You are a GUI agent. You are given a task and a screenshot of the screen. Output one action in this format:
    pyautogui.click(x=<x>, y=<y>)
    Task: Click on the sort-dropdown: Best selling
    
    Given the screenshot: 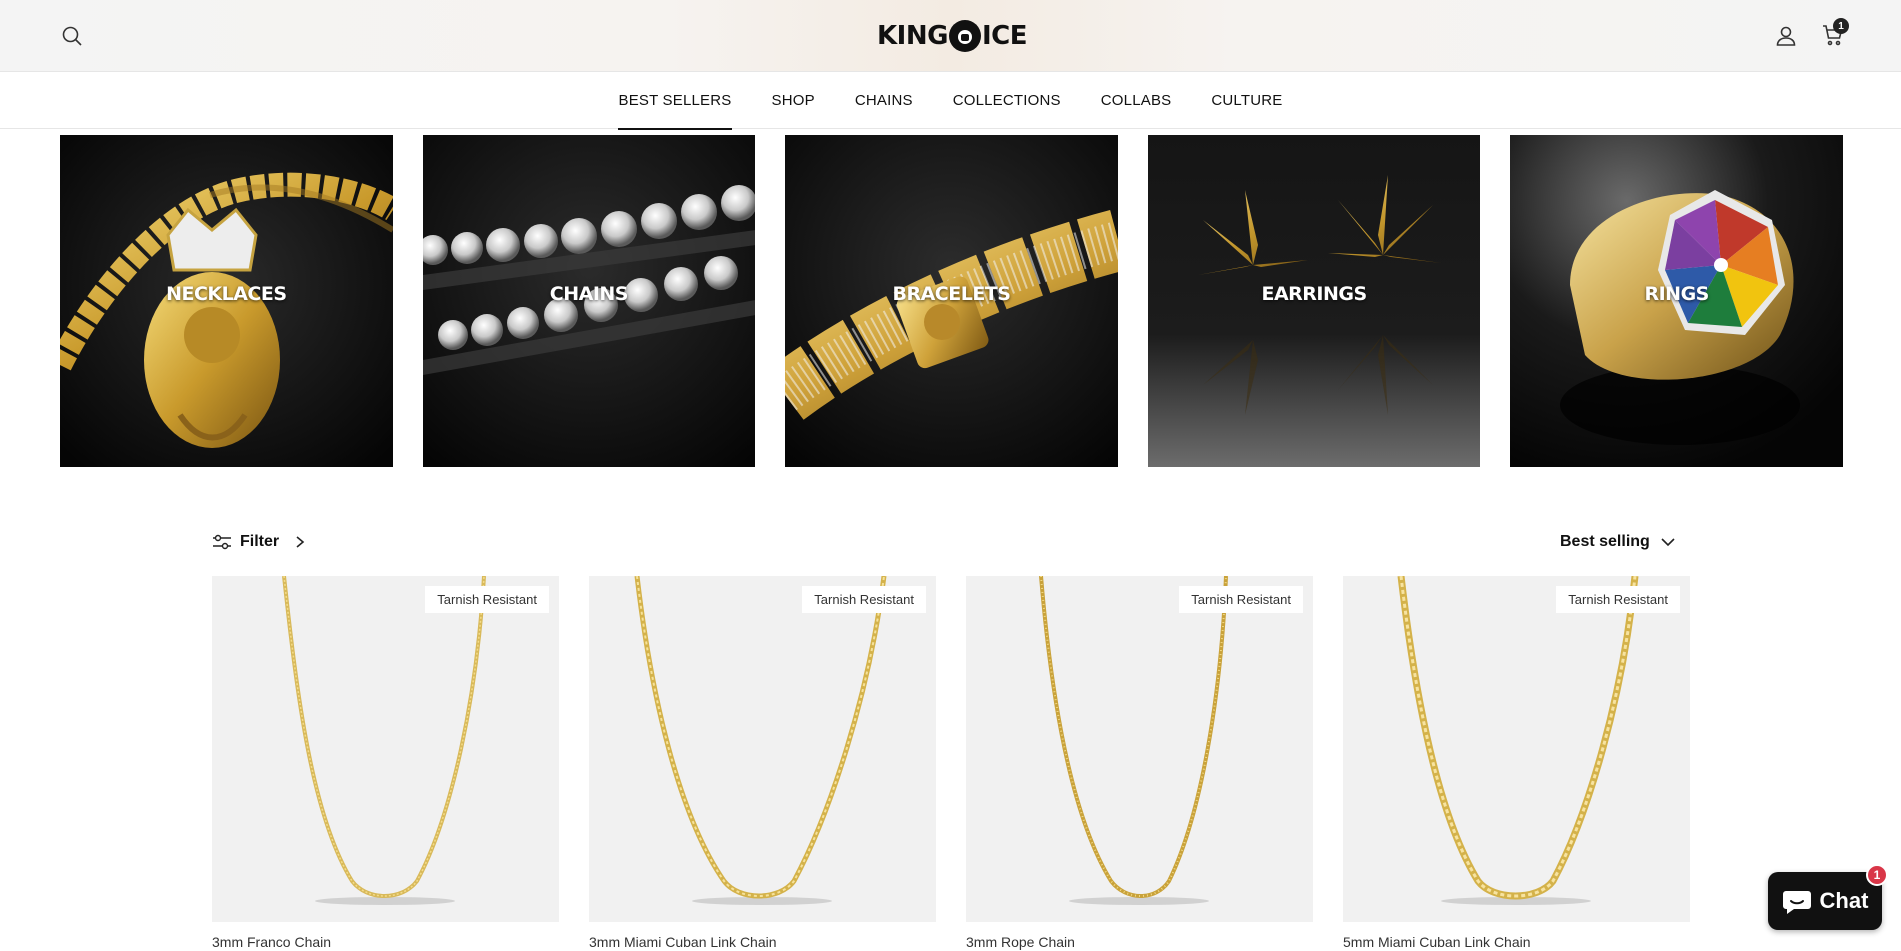 What is the action you would take?
    pyautogui.click(x=1618, y=542)
    